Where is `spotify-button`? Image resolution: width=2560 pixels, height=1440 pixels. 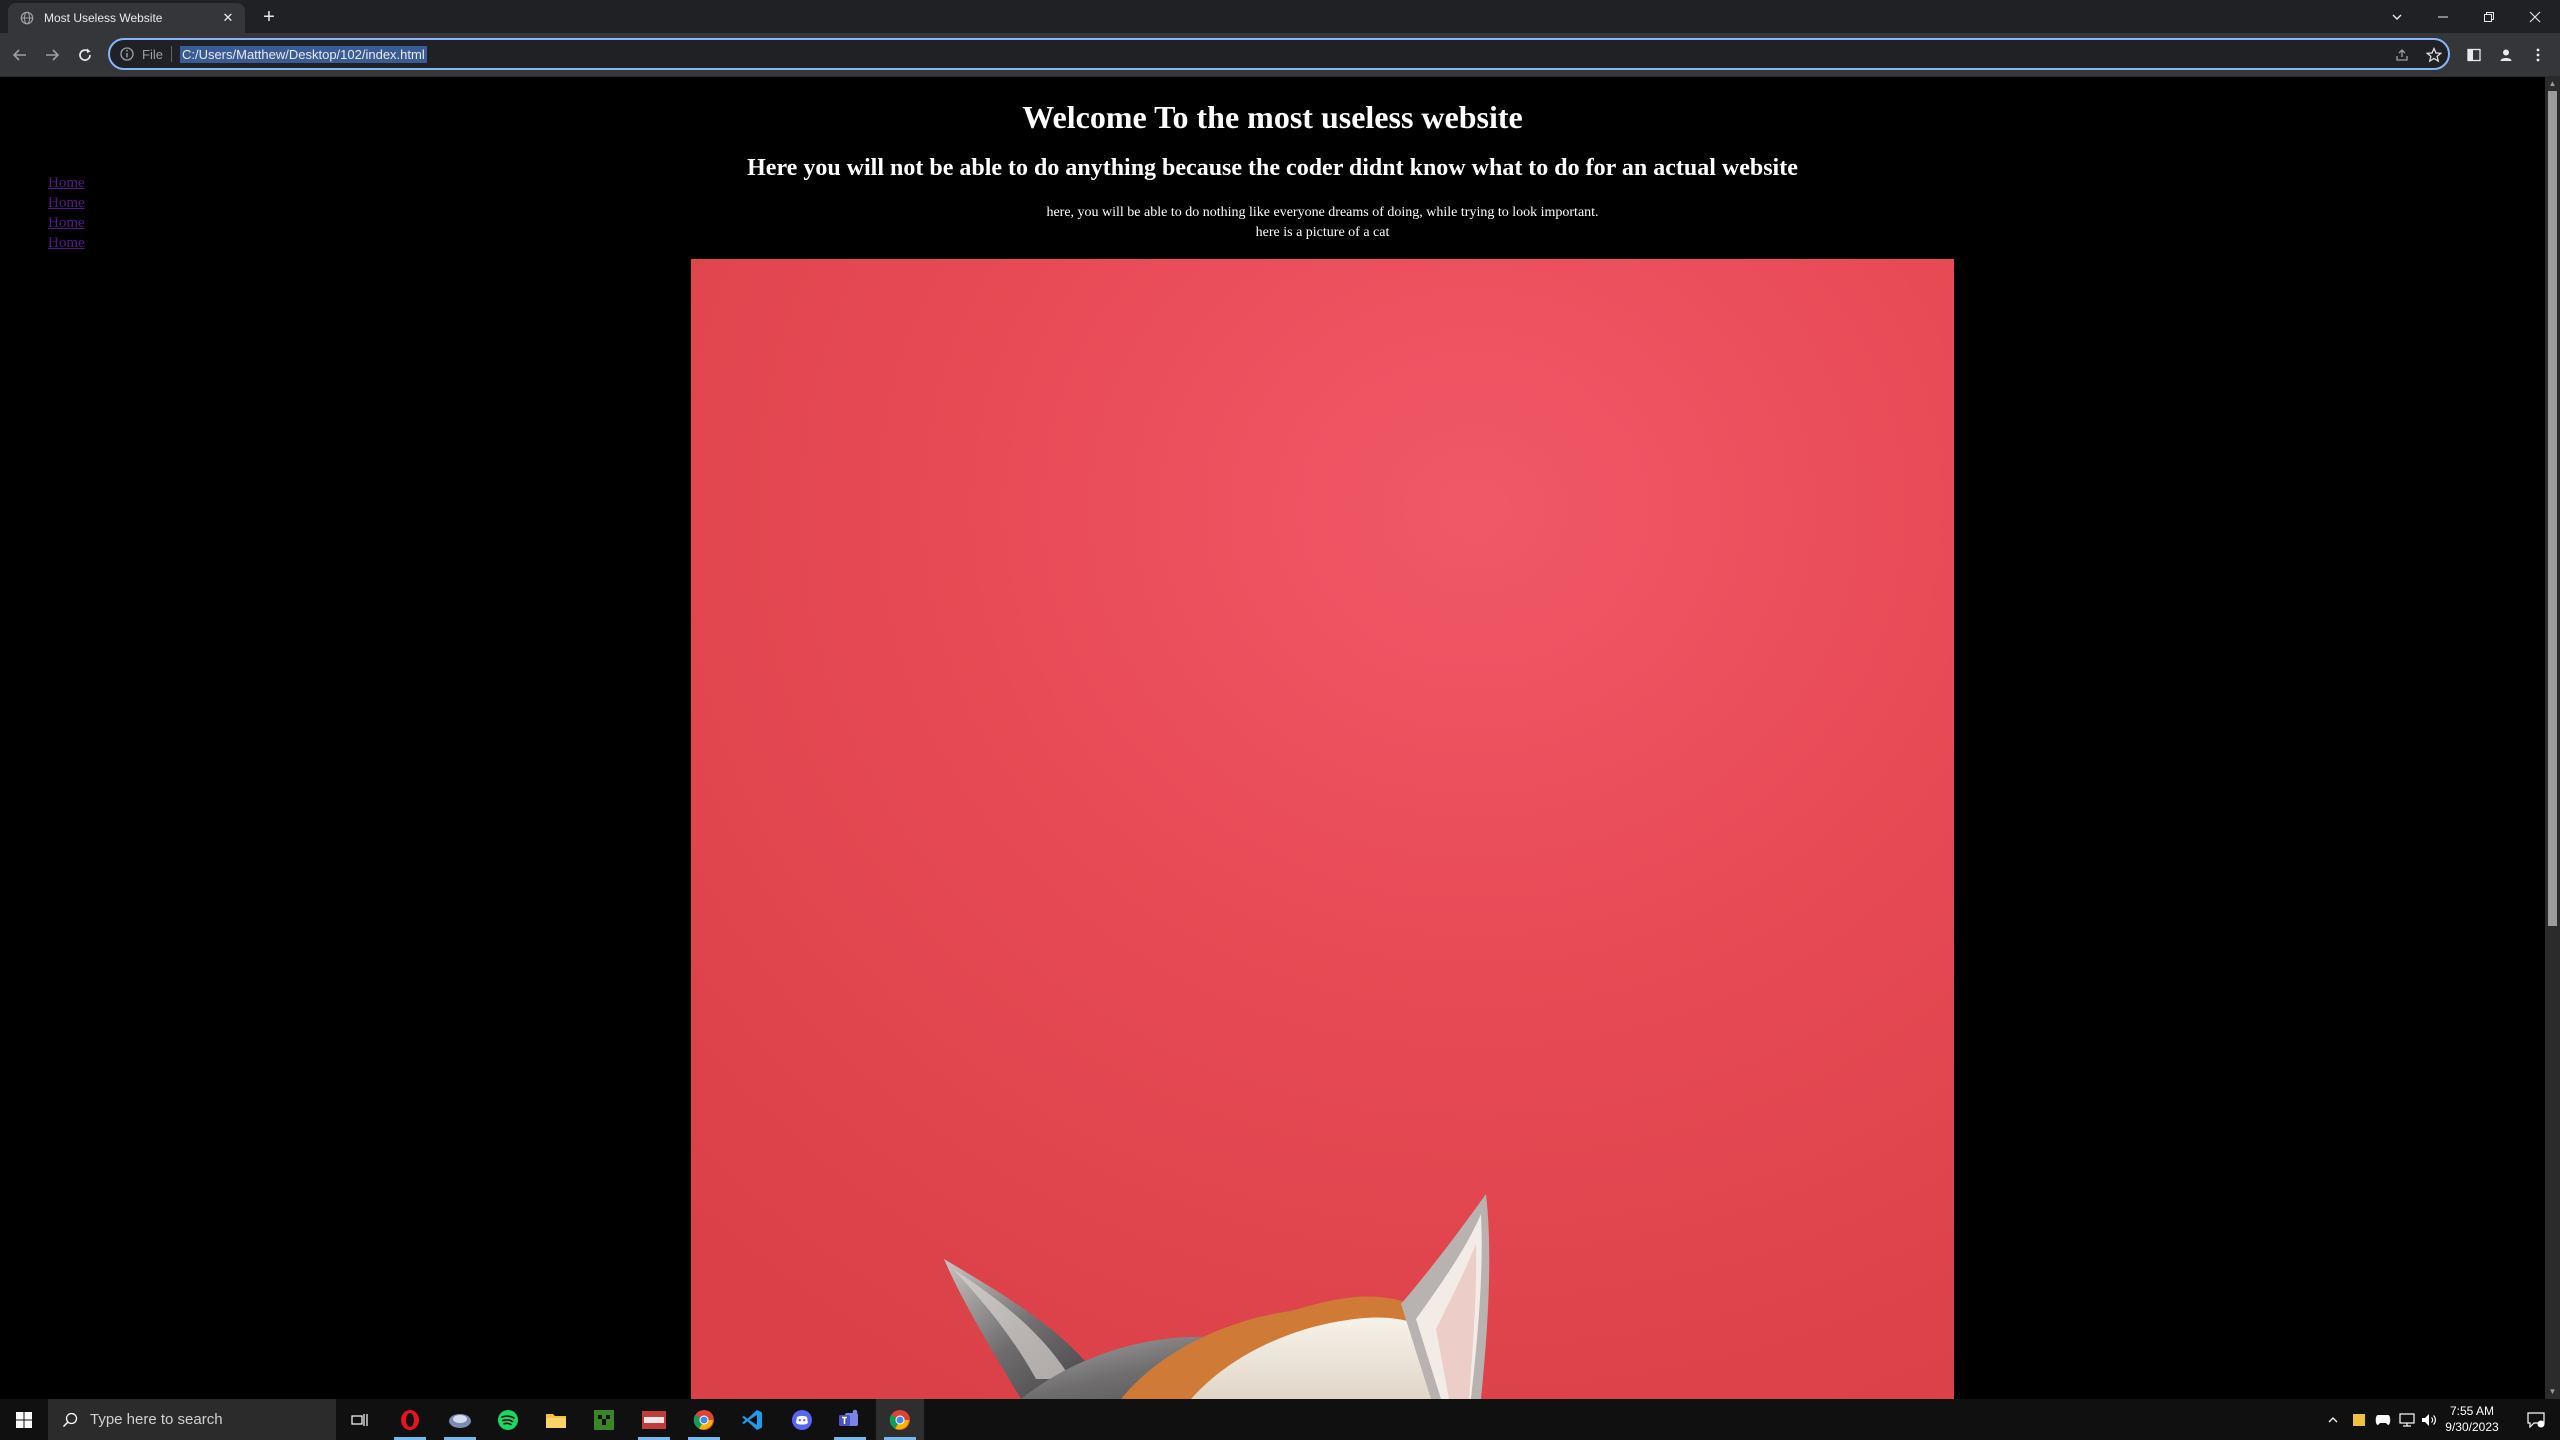
spotify-button is located at coordinates (508, 1419).